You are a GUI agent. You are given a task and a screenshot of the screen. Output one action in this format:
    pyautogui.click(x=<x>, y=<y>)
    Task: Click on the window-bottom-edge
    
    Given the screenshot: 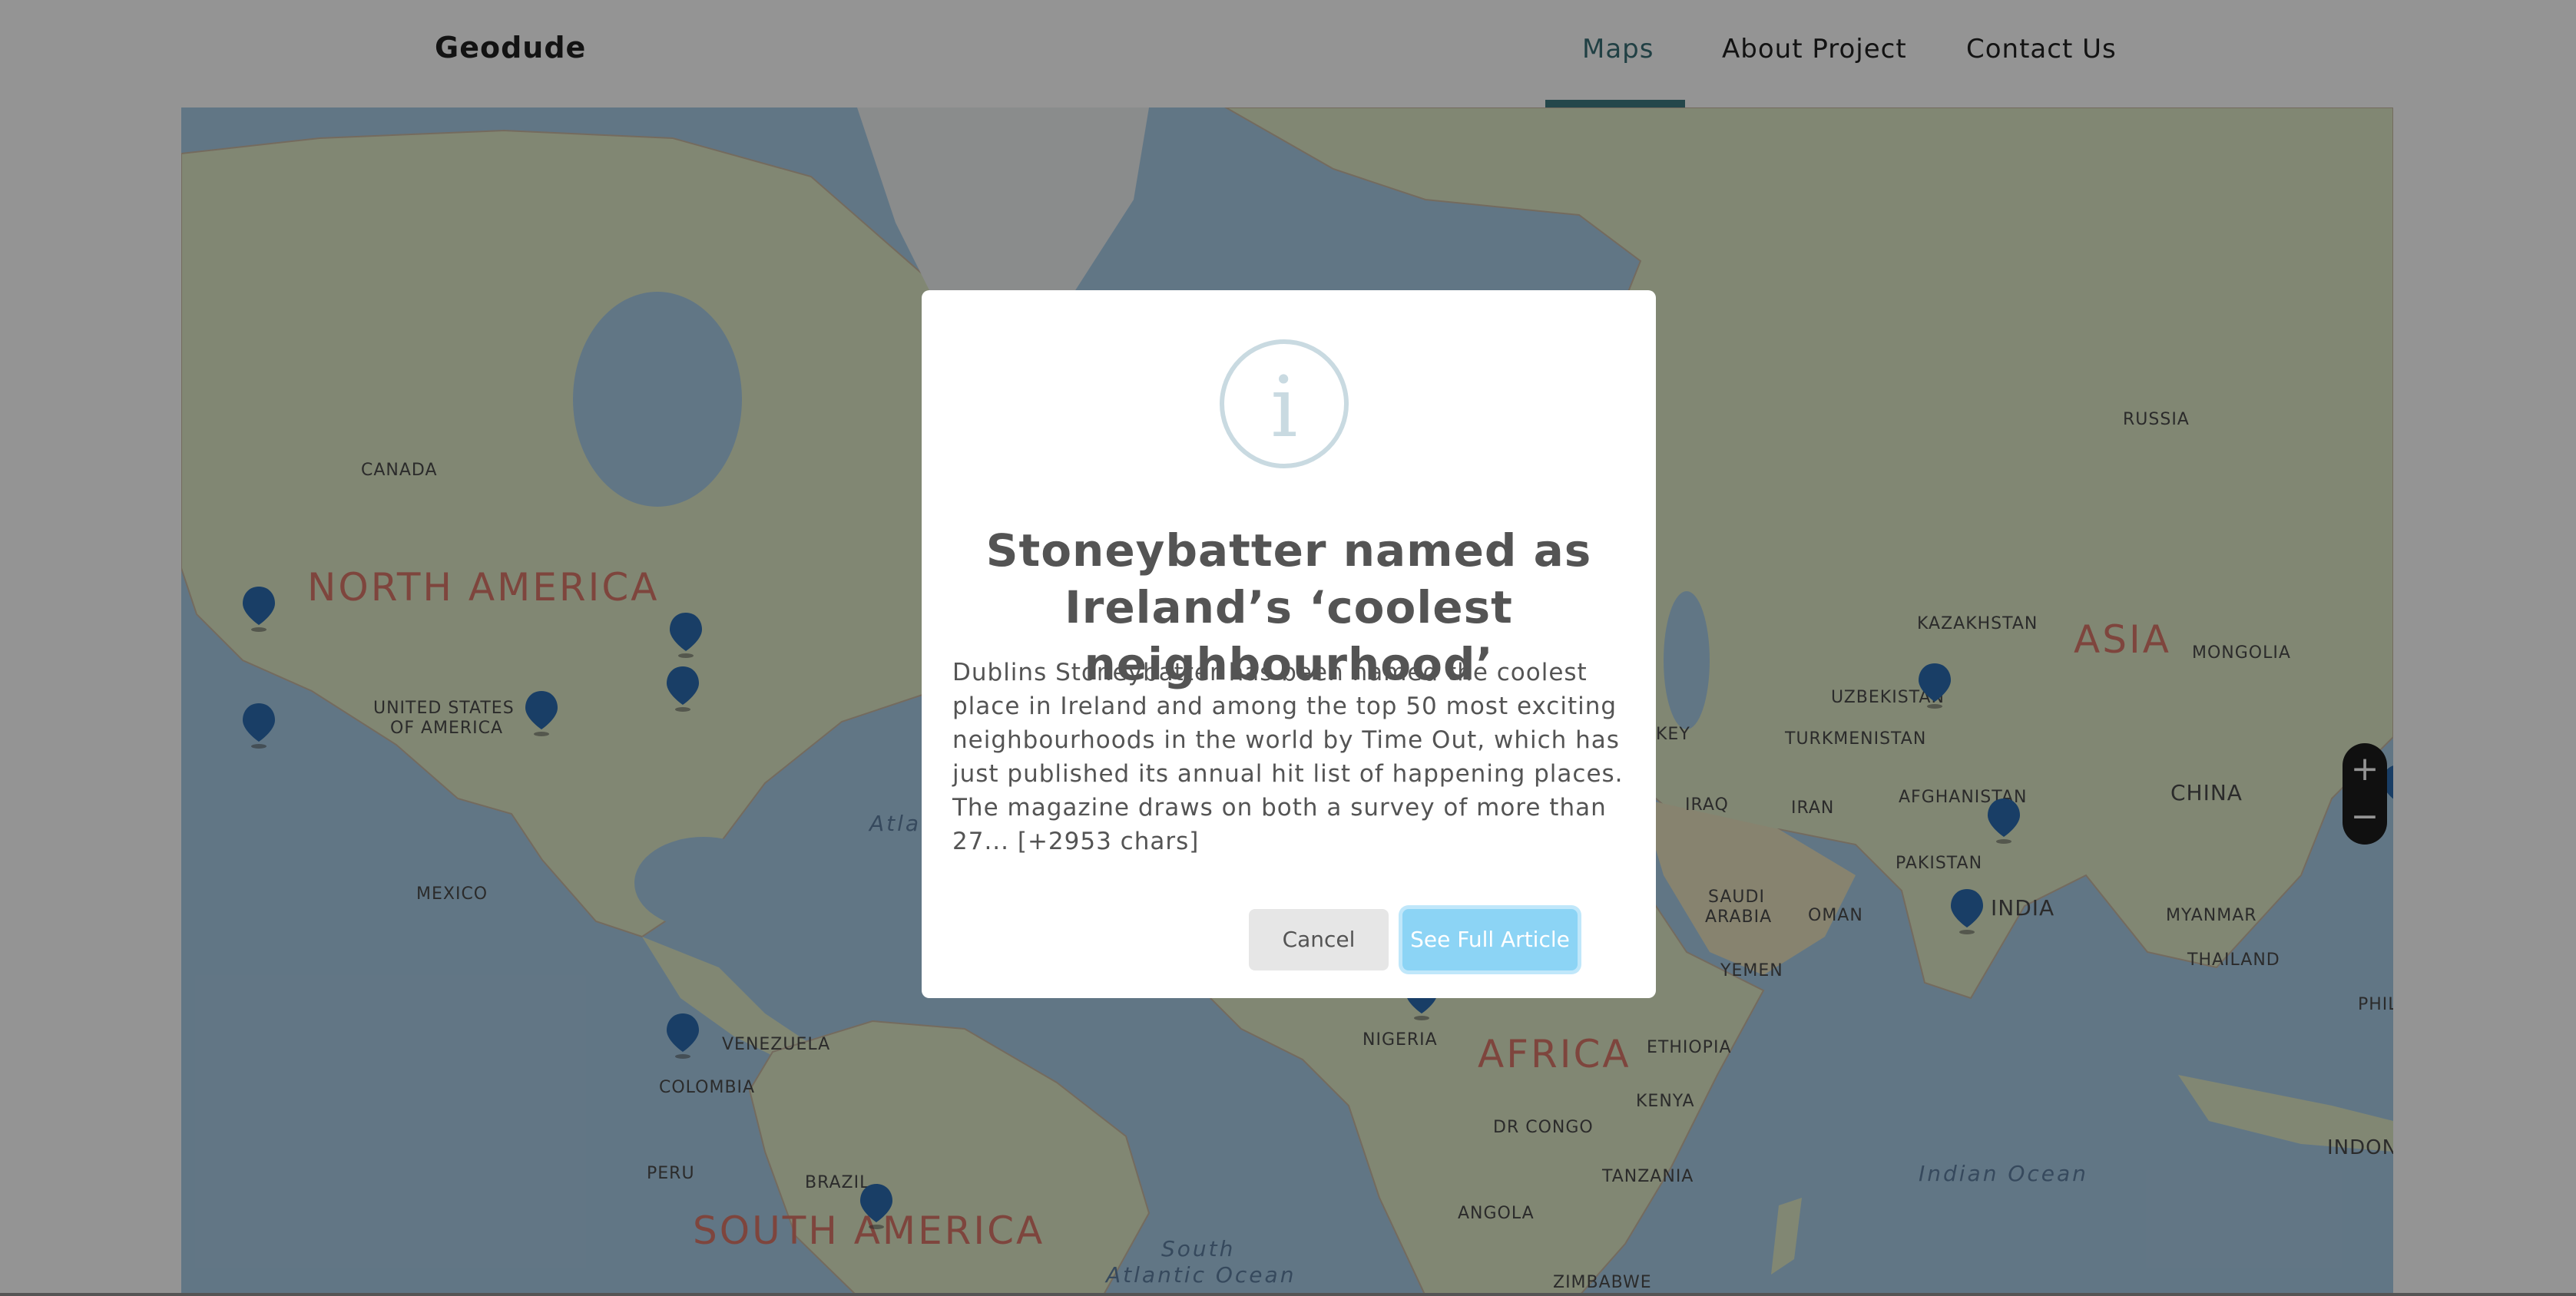 What is the action you would take?
    pyautogui.click(x=1288, y=1294)
    